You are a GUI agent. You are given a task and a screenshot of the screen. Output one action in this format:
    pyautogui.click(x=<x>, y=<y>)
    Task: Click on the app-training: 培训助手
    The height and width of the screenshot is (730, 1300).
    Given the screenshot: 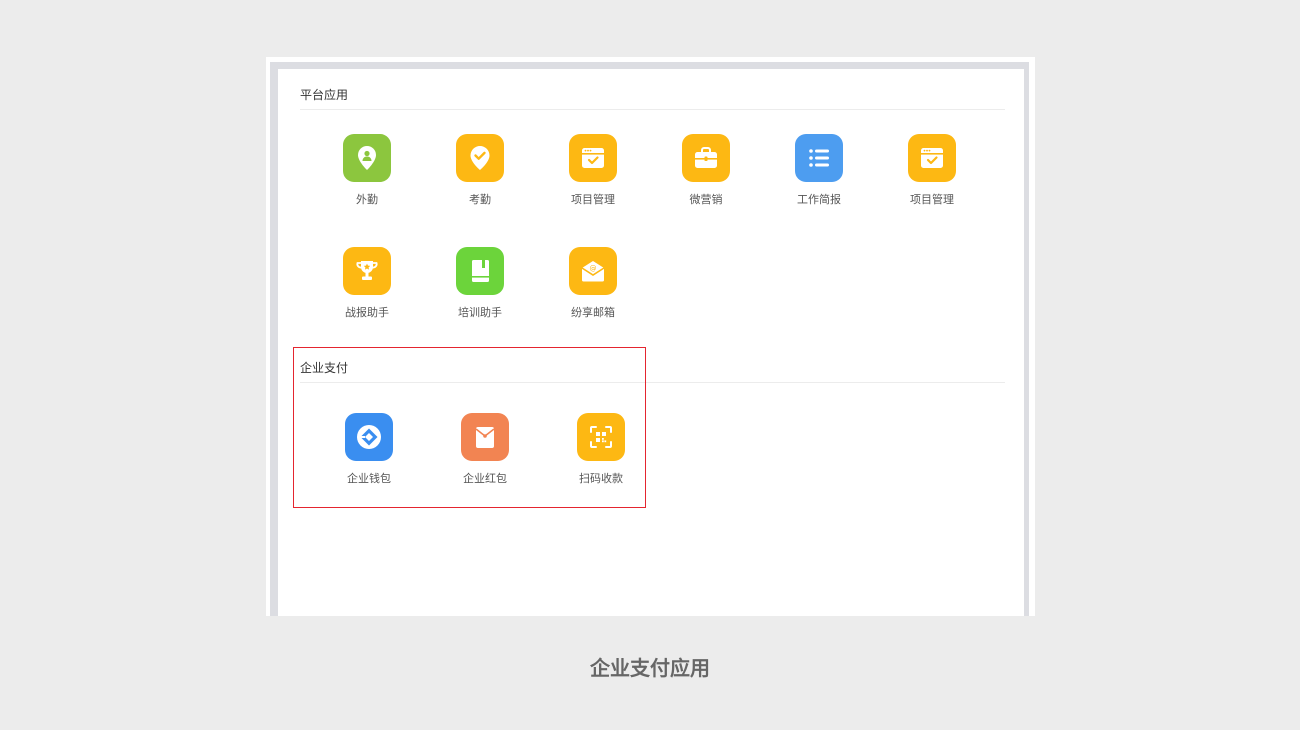 What is the action you would take?
    pyautogui.click(x=480, y=283)
    